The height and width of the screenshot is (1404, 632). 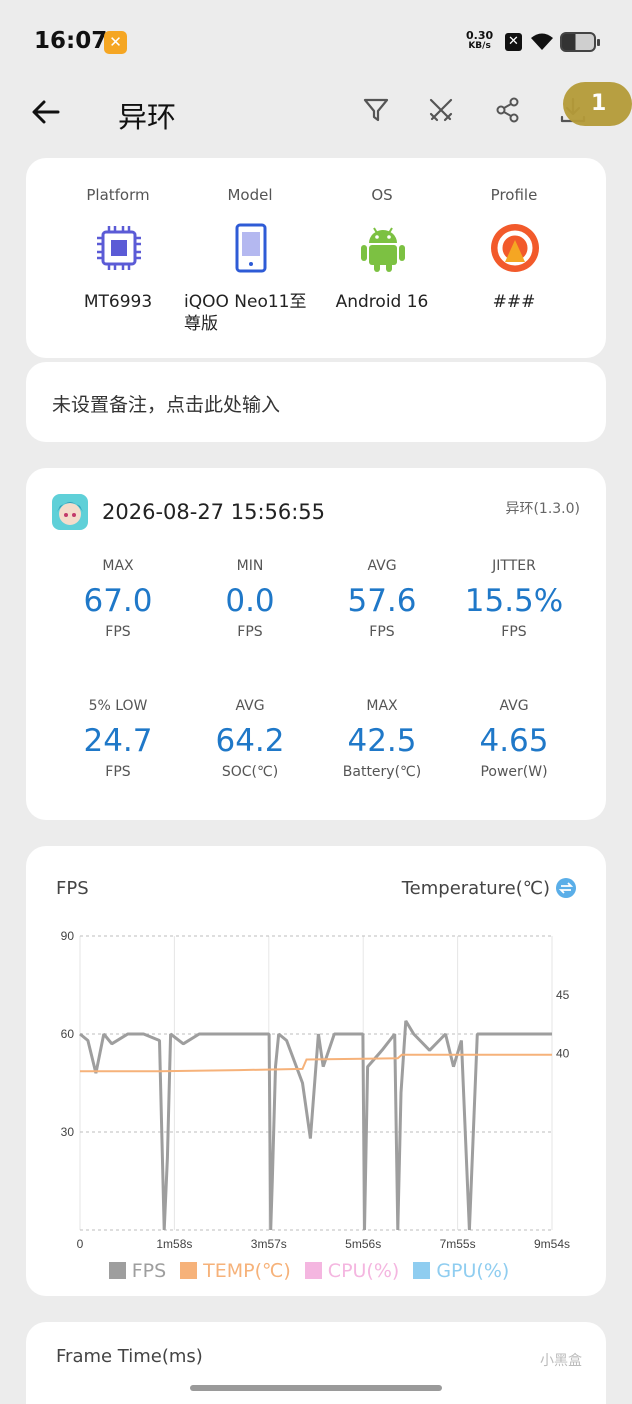 I want to click on game-avatar, so click(x=70, y=512).